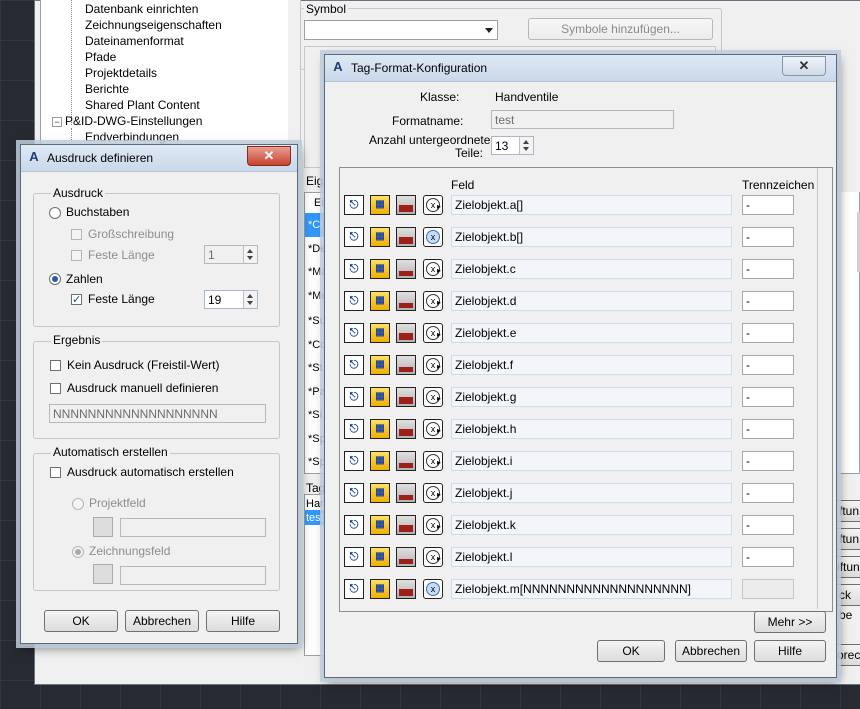 The height and width of the screenshot is (709, 860). I want to click on field-input: Zielobjekt.m[NNNNNNNNNNNNNNNNNNN], so click(591, 589).